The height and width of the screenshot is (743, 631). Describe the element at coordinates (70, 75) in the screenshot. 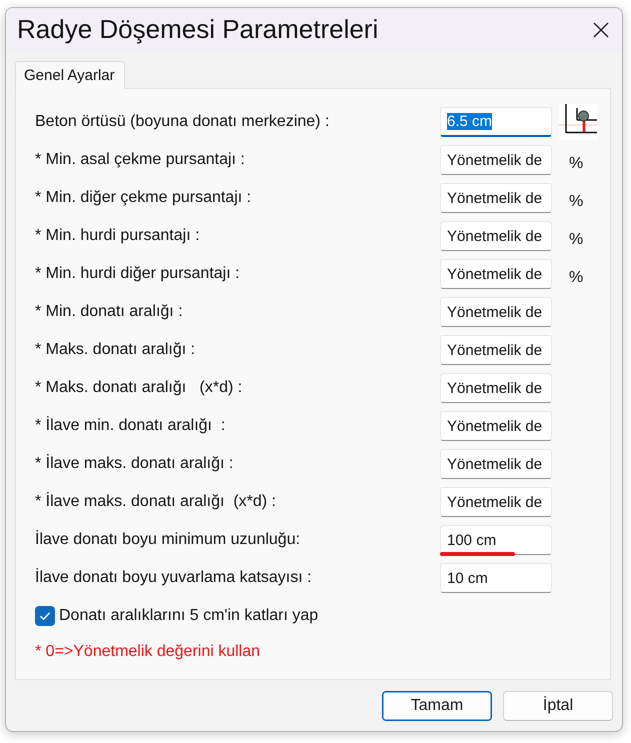

I see `tab: Genel Ayarlar` at that location.